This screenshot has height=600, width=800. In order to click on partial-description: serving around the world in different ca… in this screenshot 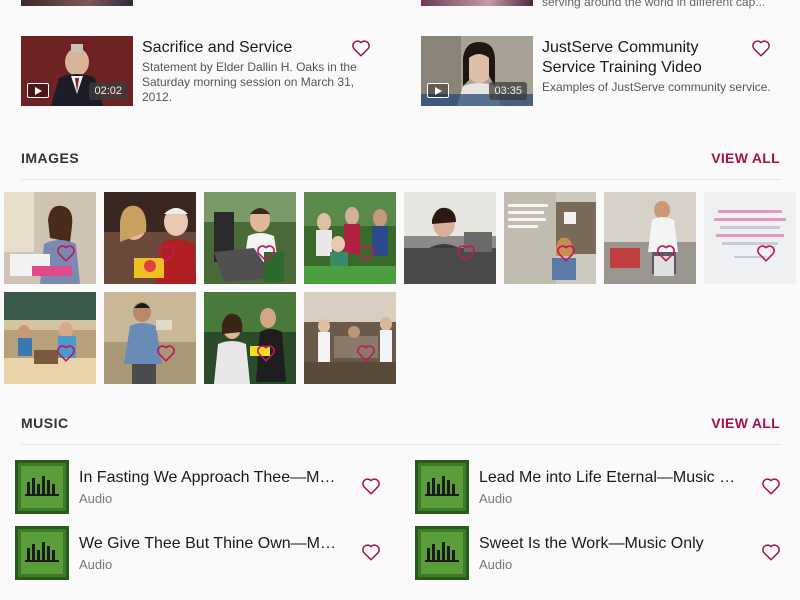, I will do `click(654, 4)`.